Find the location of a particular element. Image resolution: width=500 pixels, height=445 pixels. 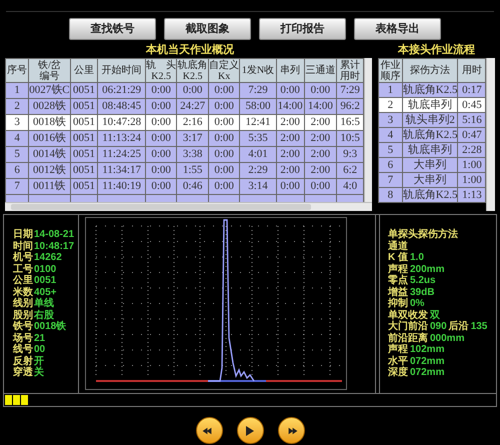

table-row: 5 轨底串列 2:28 is located at coordinates (432, 150).